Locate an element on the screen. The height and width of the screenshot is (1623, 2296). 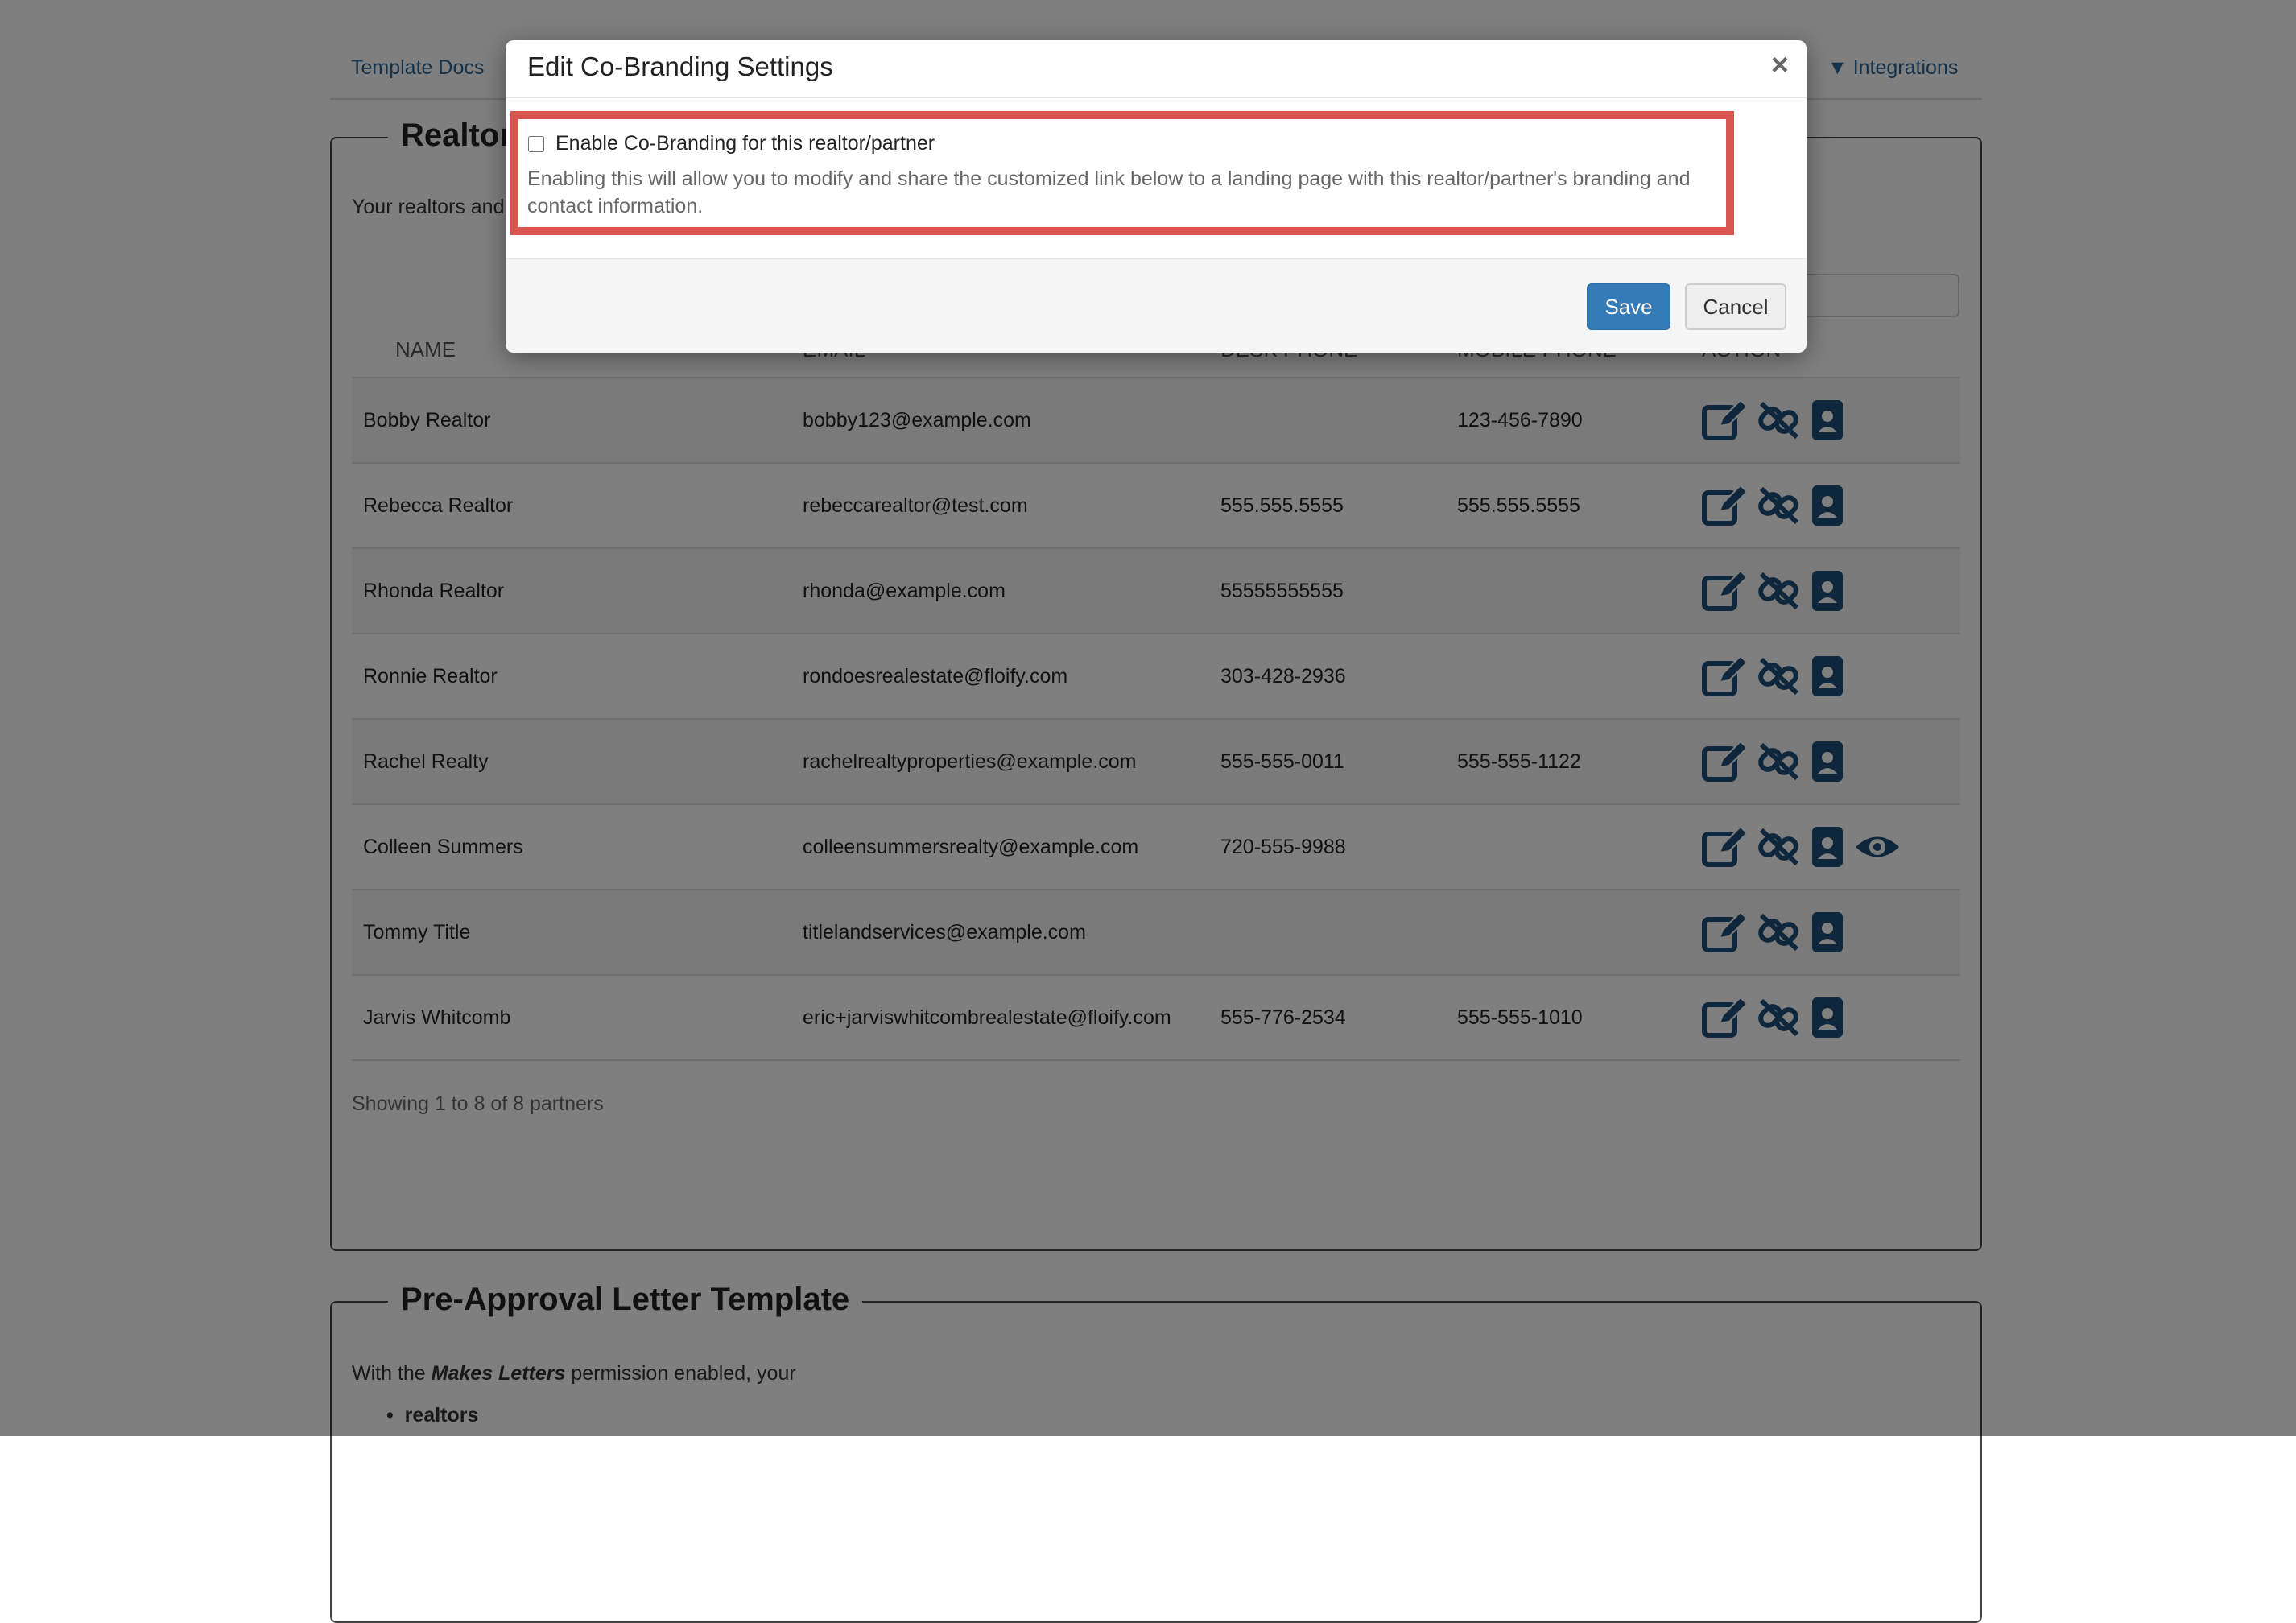
save-button: Save is located at coordinates (1628, 306).